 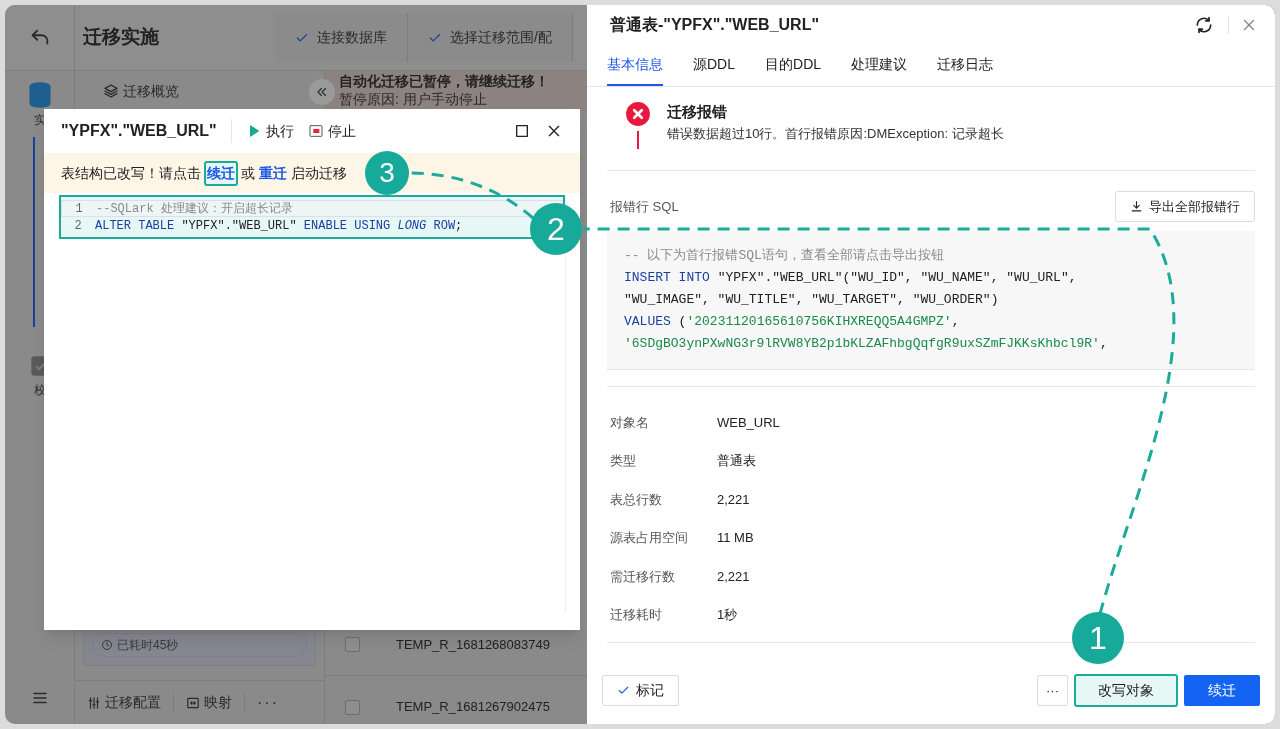 I want to click on code-line: VALUES ('20231120165610756KIHXREQQ5A4GMPZ',, so click(x=792, y=322).